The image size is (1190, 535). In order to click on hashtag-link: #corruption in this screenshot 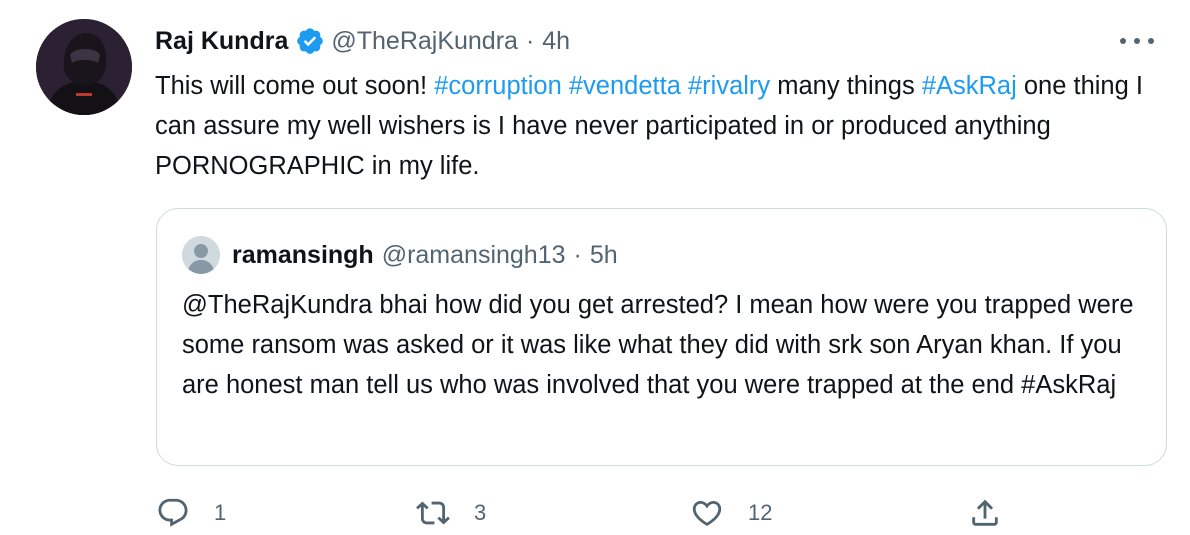, I will do `click(498, 86)`.